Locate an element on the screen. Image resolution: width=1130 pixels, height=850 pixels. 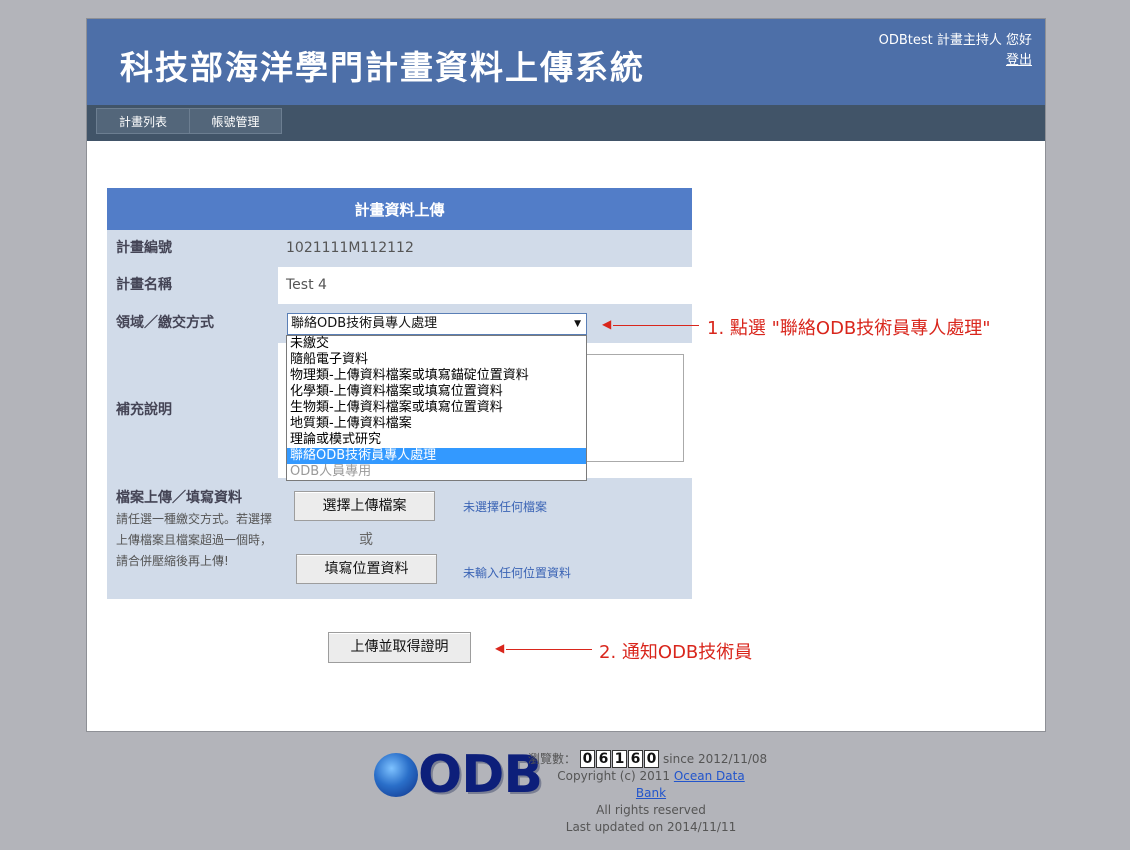
views-label: 瀏覽數： is located at coordinates (552, 758).